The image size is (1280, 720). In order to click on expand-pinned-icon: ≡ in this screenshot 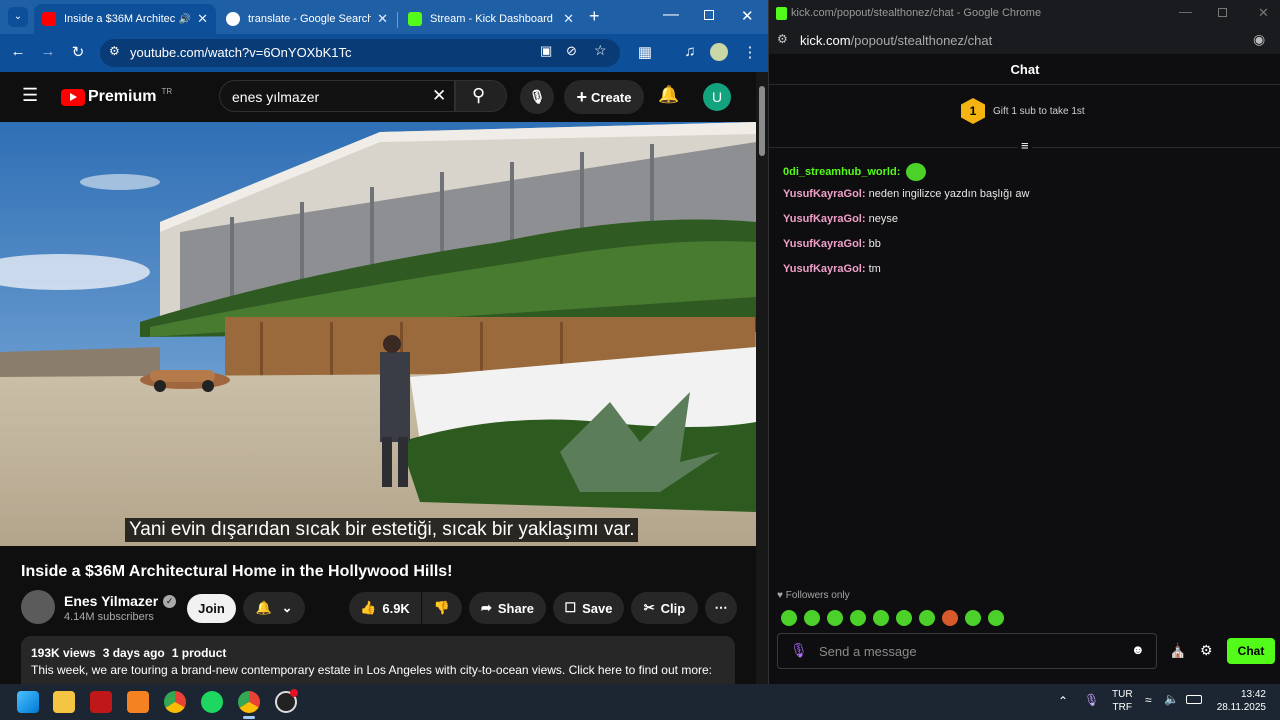, I will do `click(1025, 145)`.